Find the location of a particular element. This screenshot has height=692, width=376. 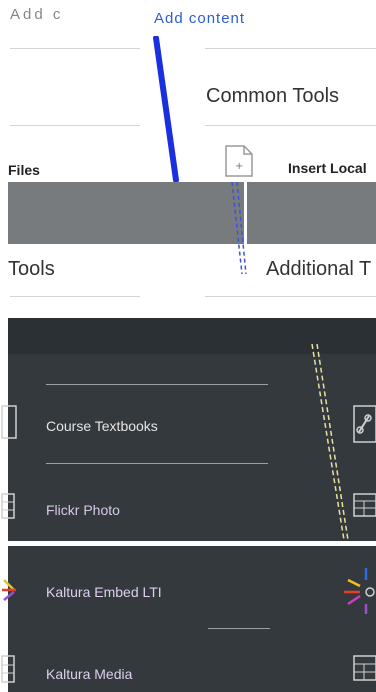

files-label: Files is located at coordinates (24, 170).